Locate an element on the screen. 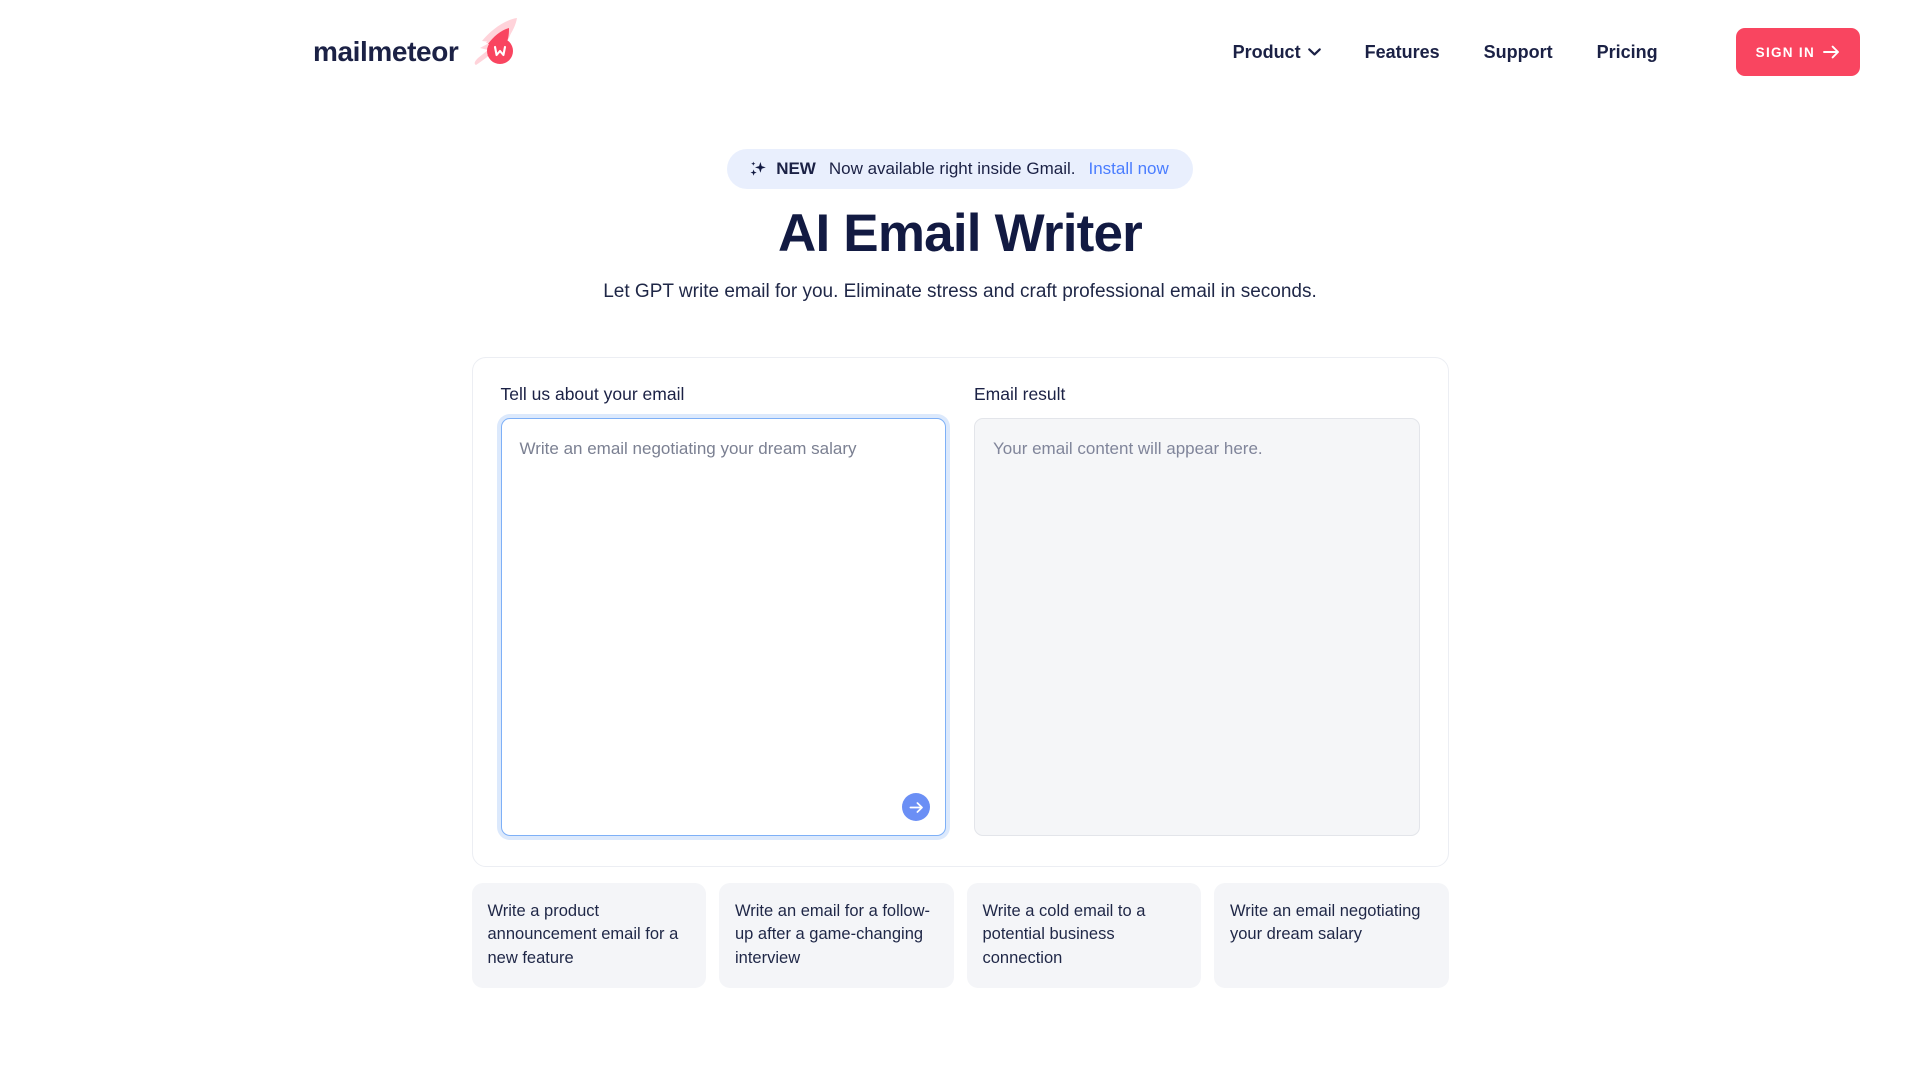 This screenshot has width=1920, height=1080. input-label: Tell us about your email is located at coordinates (592, 394).